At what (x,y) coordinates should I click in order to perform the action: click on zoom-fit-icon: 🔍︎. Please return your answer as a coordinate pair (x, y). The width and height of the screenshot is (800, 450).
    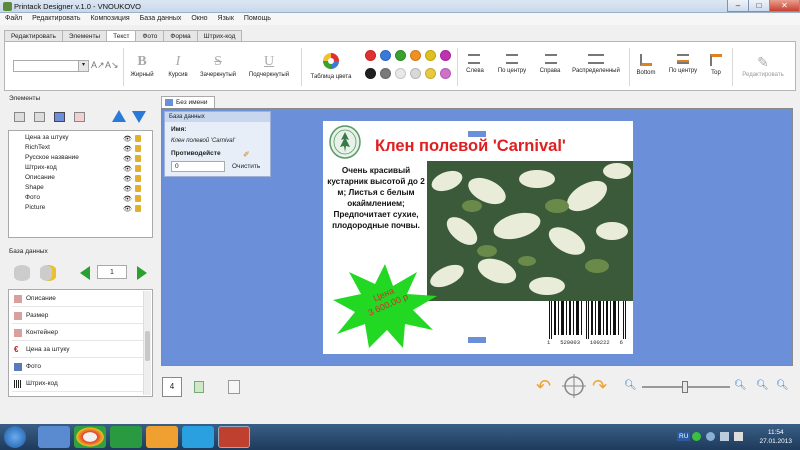
    Looking at the image, I should click on (762, 385).